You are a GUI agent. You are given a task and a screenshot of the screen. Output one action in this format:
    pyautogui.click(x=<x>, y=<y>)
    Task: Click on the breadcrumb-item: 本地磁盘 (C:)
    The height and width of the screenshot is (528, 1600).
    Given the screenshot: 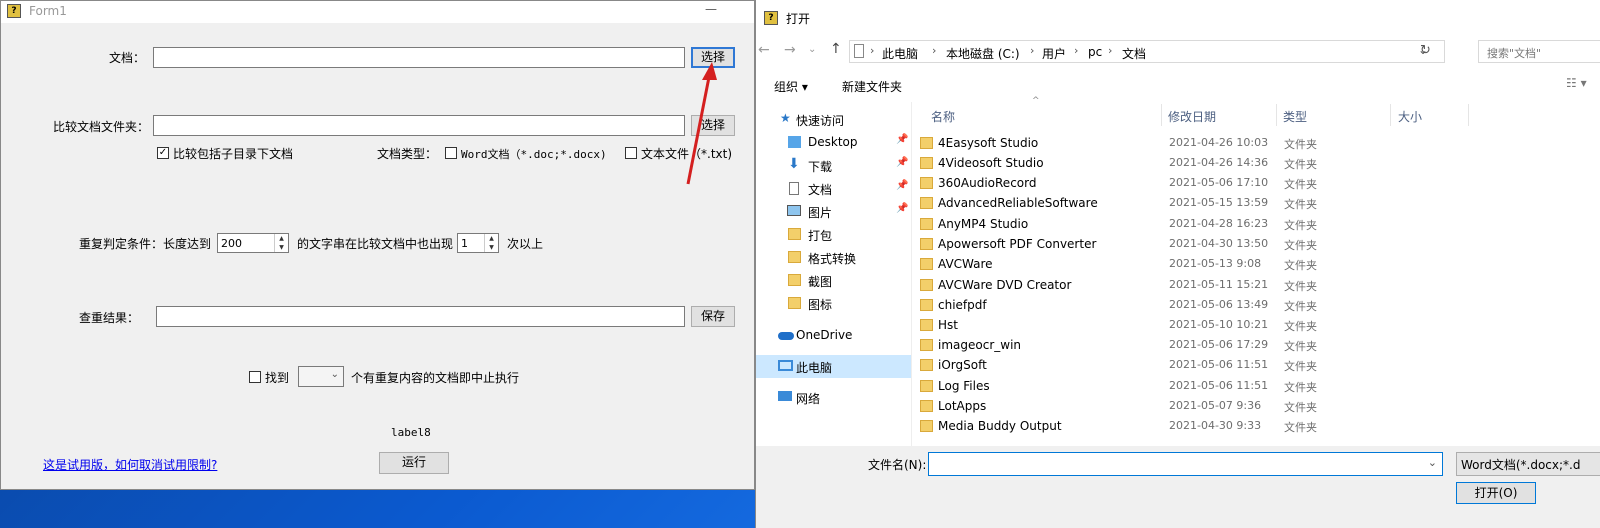 What is the action you would take?
    pyautogui.click(x=983, y=53)
    